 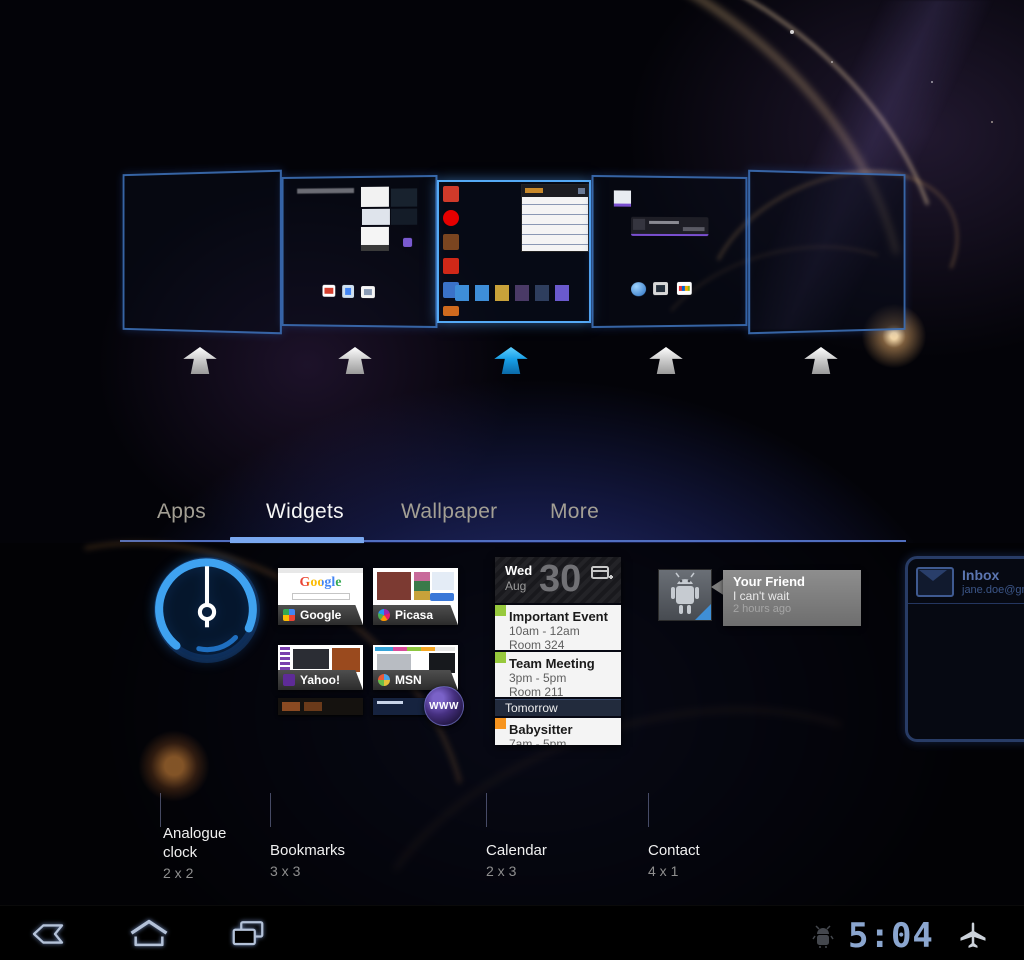 I want to click on back-icon, so click(x=48, y=933).